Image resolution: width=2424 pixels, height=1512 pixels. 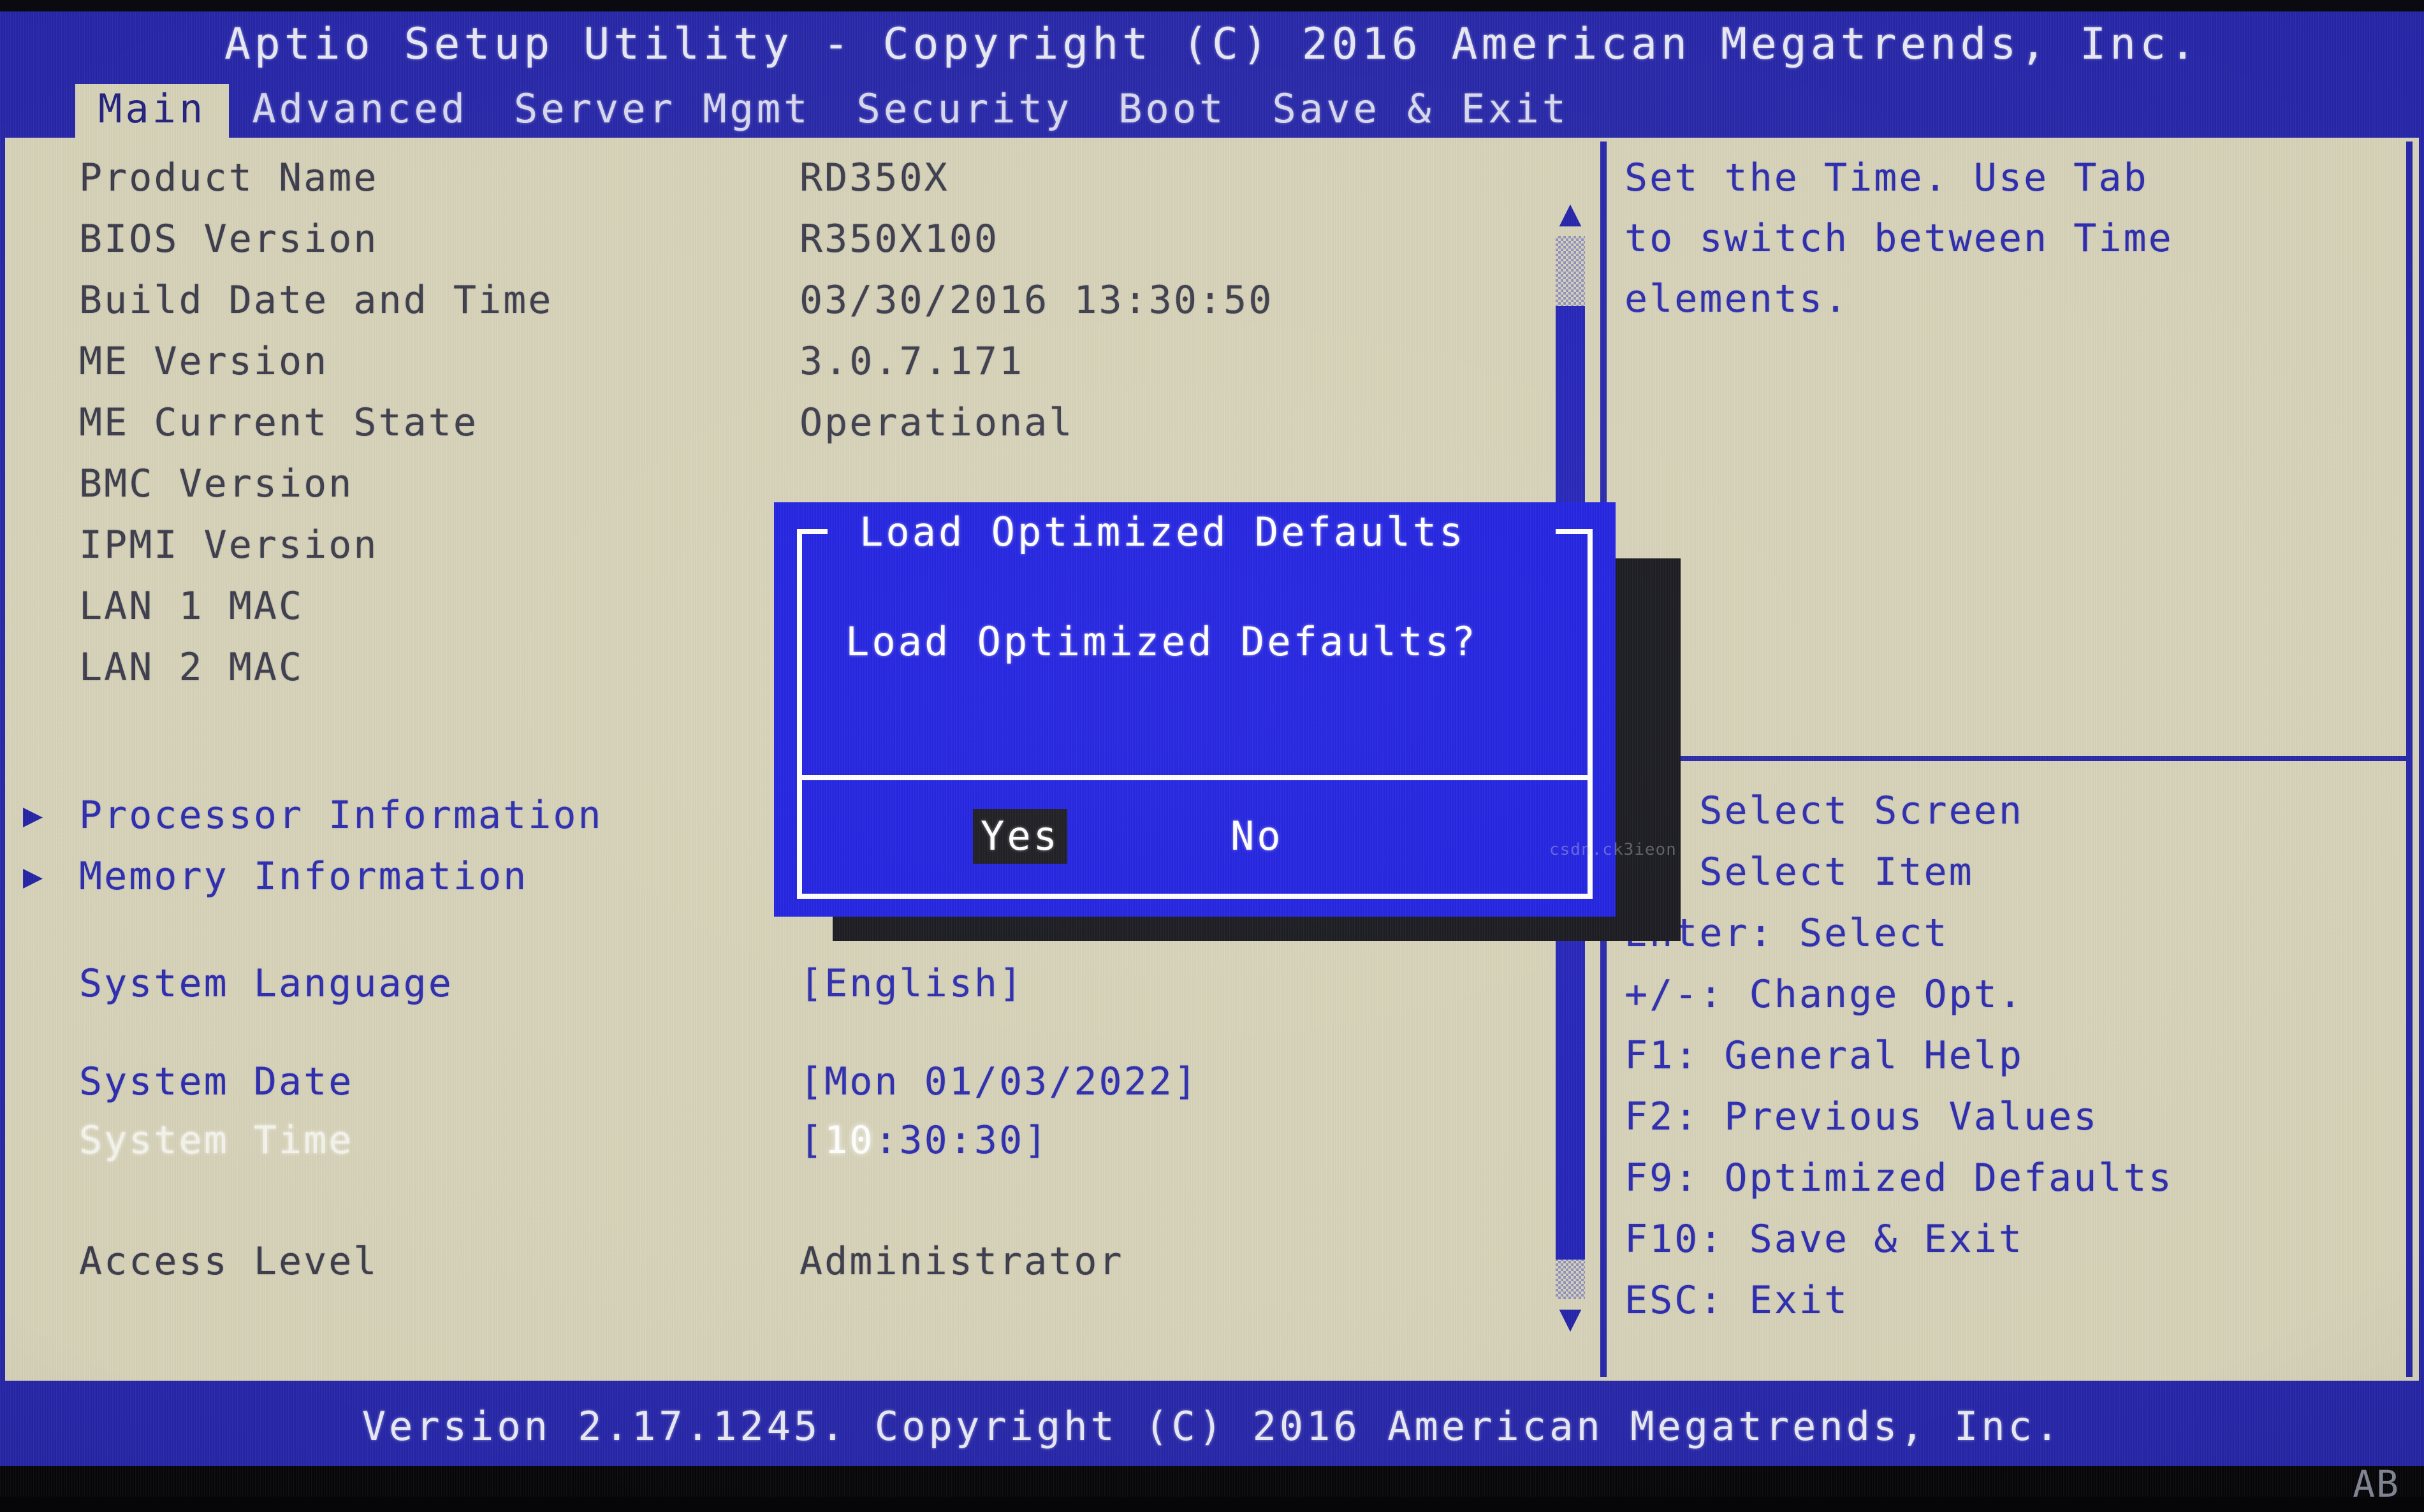 What do you see at coordinates (1195, 778) in the screenshot?
I see `dialog-button-separator` at bounding box center [1195, 778].